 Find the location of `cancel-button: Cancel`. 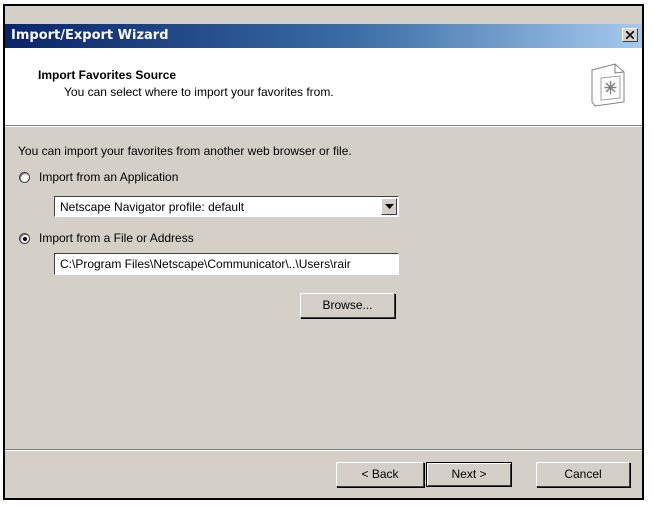

cancel-button: Cancel is located at coordinates (583, 474).